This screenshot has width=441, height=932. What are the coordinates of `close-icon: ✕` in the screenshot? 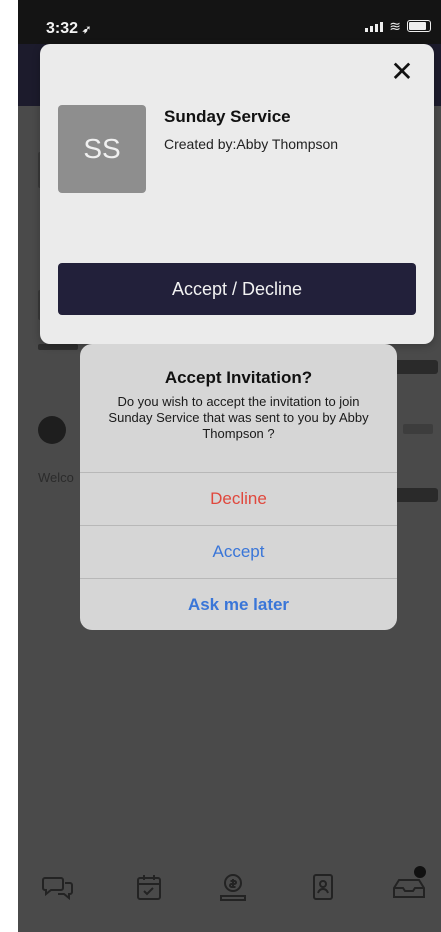 It's located at (402, 72).